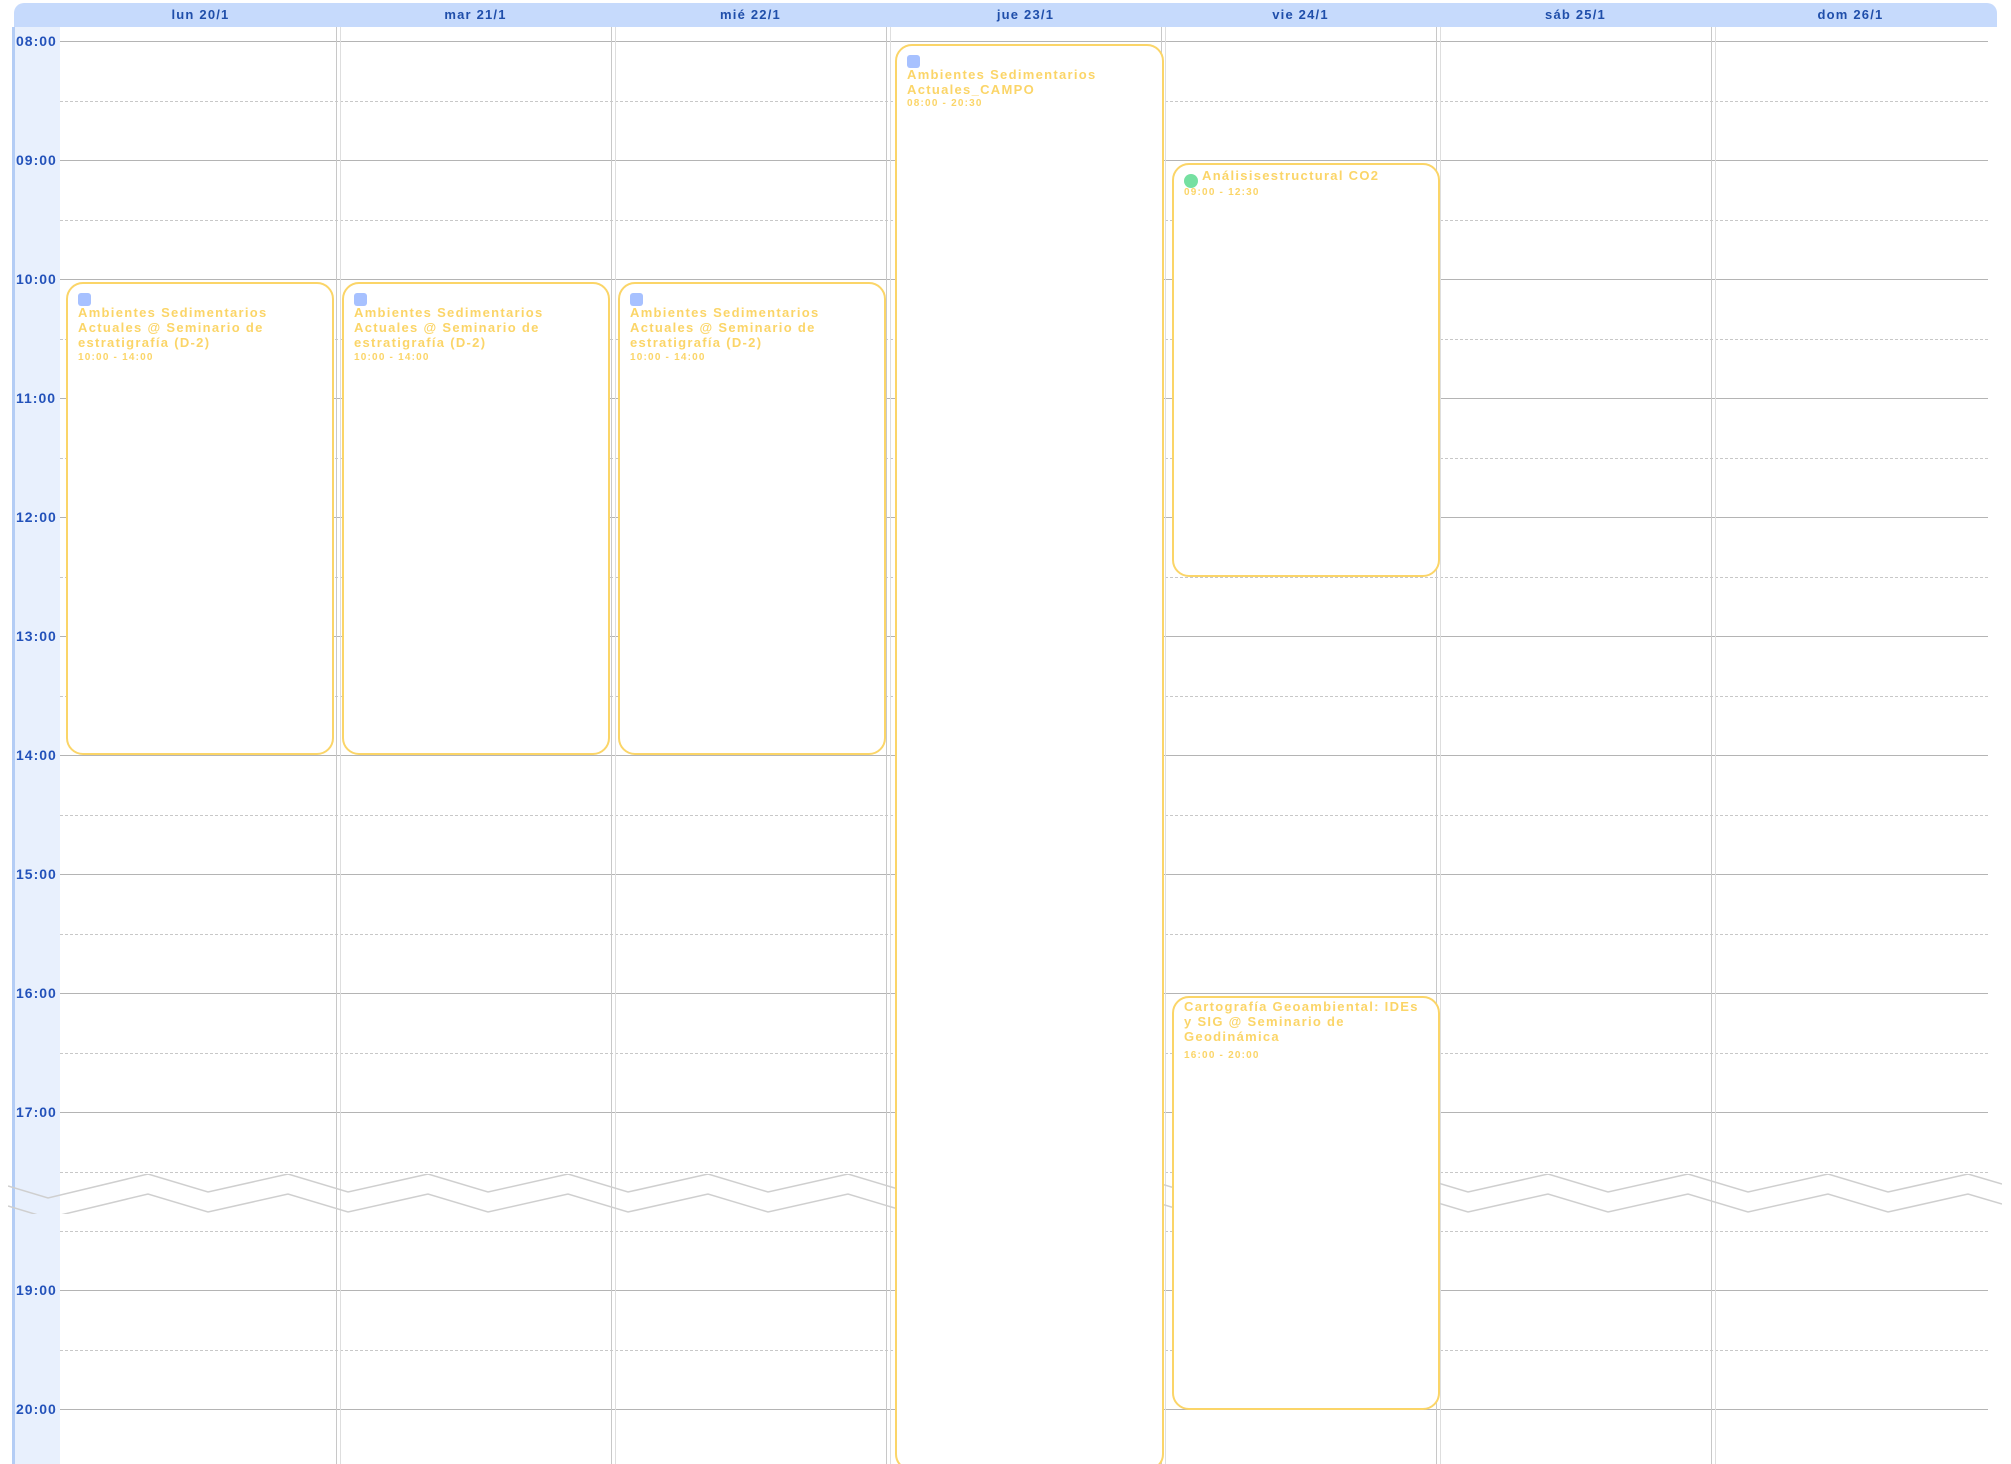 This screenshot has height=1464, width=2011. What do you see at coordinates (1291, 175) in the screenshot?
I see `event-title: Análisisestructural CO2` at bounding box center [1291, 175].